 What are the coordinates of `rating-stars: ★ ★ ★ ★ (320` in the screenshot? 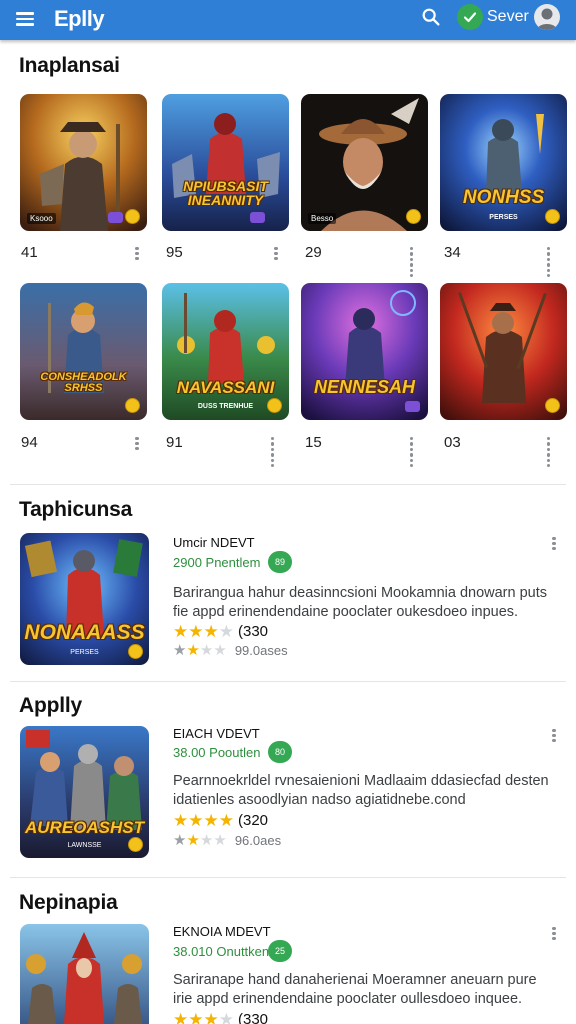 It's located at (220, 820).